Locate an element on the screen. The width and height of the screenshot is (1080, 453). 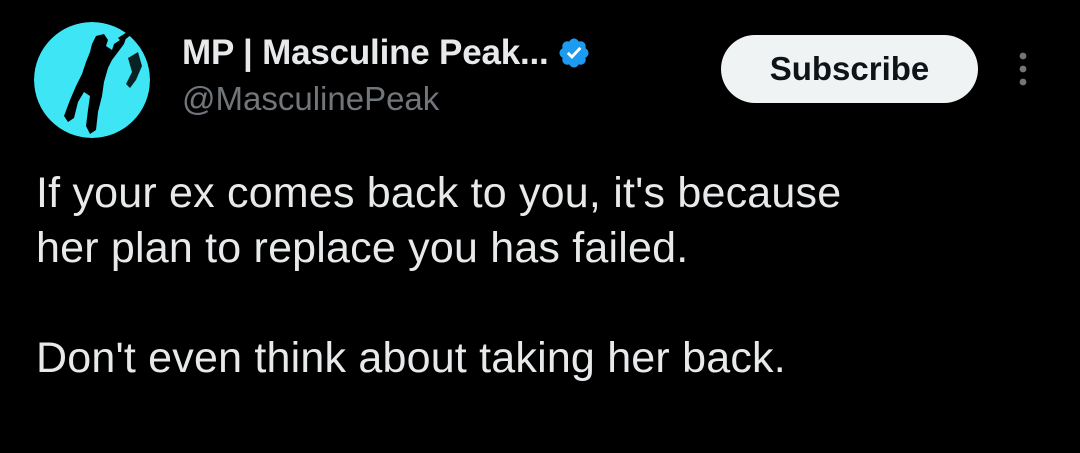
more-vertical-icon is located at coordinates (1023, 69).